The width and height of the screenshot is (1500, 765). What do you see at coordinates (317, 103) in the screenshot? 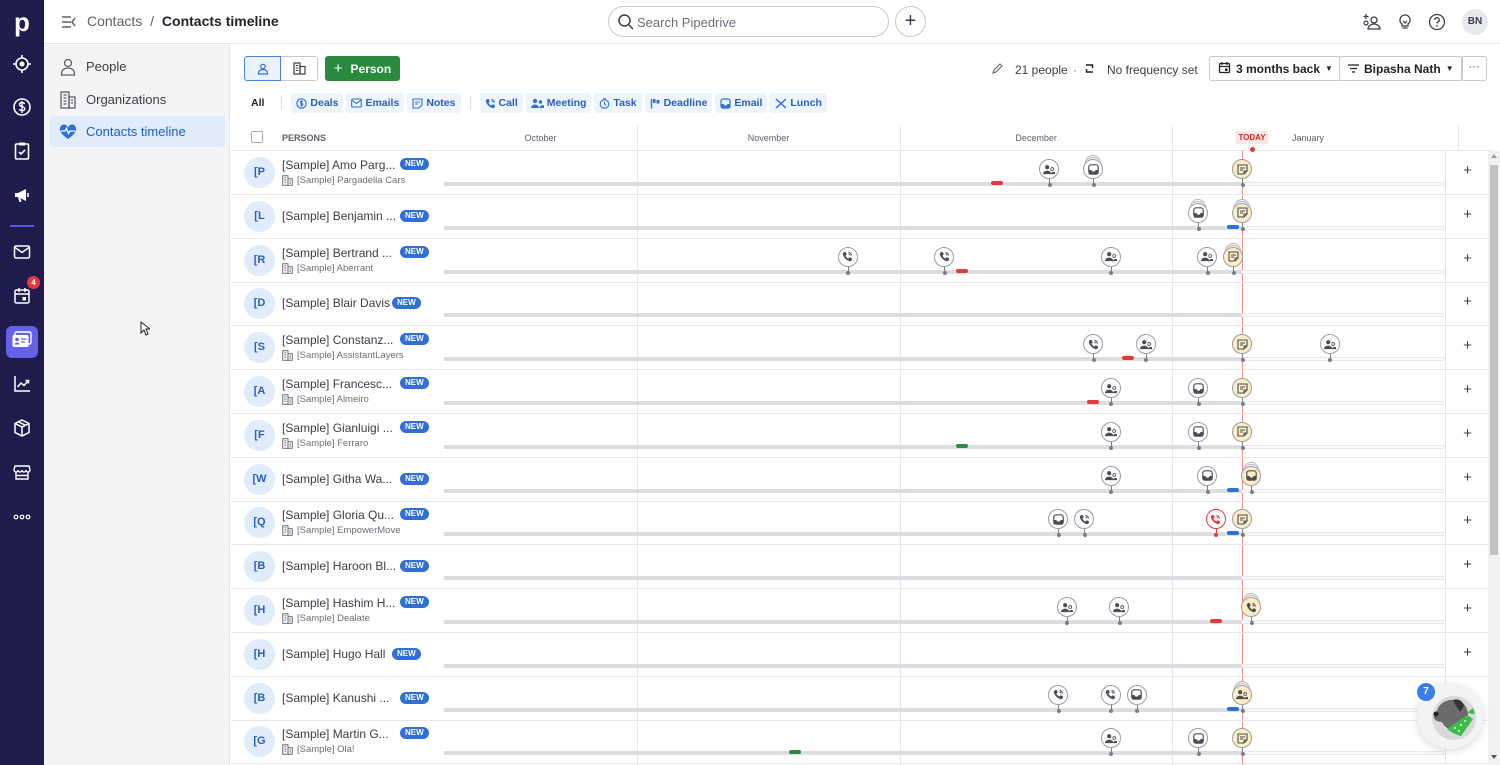
I see `filter-chip-deals: Deals` at bounding box center [317, 103].